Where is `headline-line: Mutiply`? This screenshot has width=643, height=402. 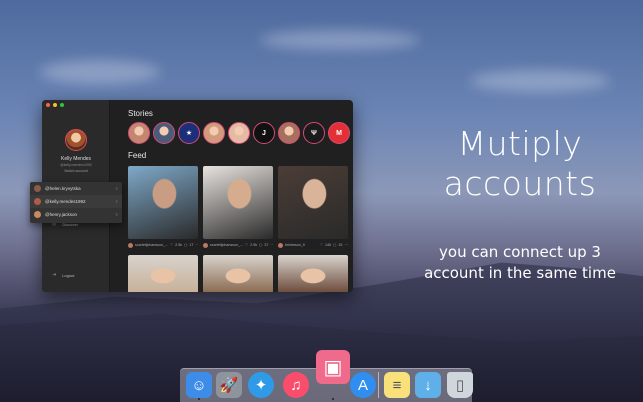 headline-line: Mutiply is located at coordinates (520, 143).